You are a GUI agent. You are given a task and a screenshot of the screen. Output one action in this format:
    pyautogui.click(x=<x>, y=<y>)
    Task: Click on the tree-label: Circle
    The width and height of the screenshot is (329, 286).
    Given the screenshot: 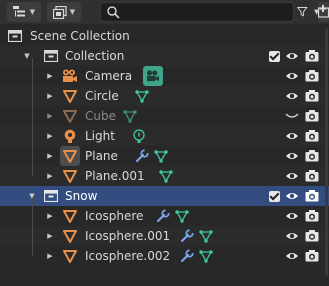 What is the action you would take?
    pyautogui.click(x=102, y=96)
    